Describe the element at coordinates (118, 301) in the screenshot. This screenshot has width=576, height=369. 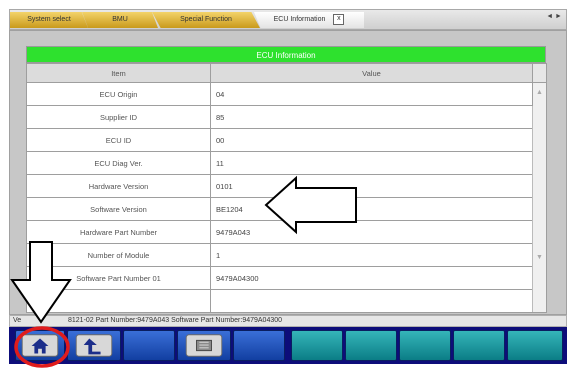
I see `row-item` at that location.